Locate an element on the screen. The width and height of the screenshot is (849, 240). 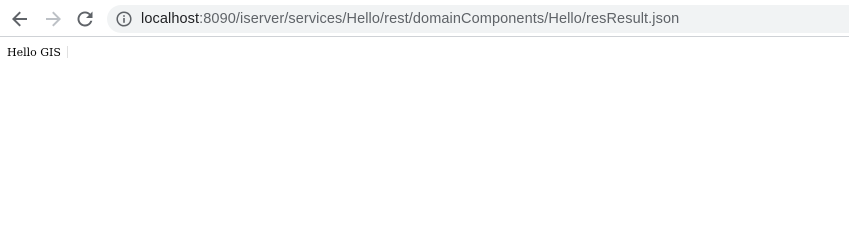
arrow-left-icon is located at coordinates (19, 19).